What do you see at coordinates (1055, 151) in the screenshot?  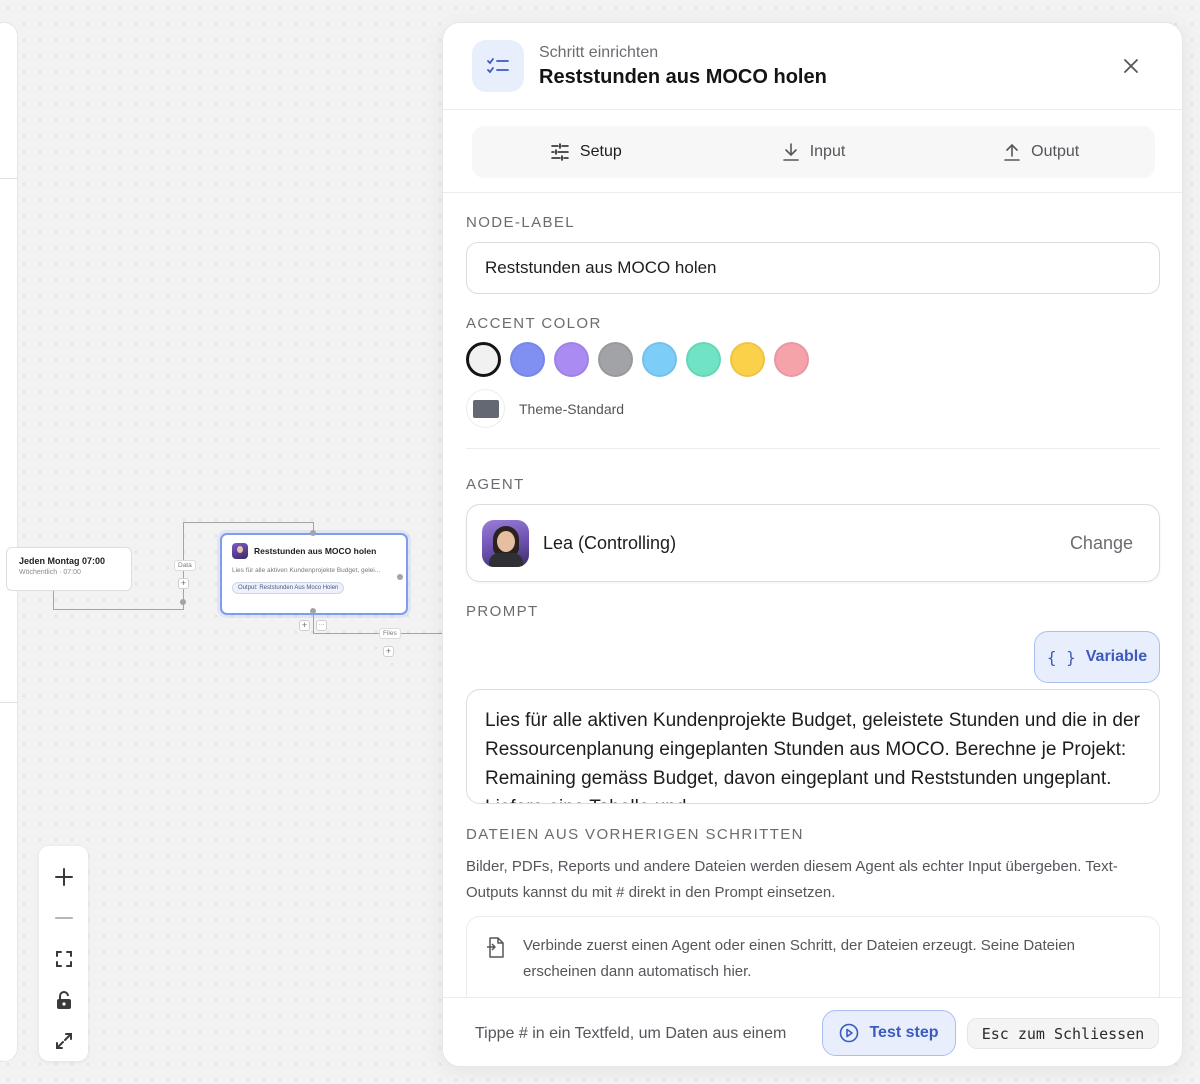 I see `tab-output-label: Output` at bounding box center [1055, 151].